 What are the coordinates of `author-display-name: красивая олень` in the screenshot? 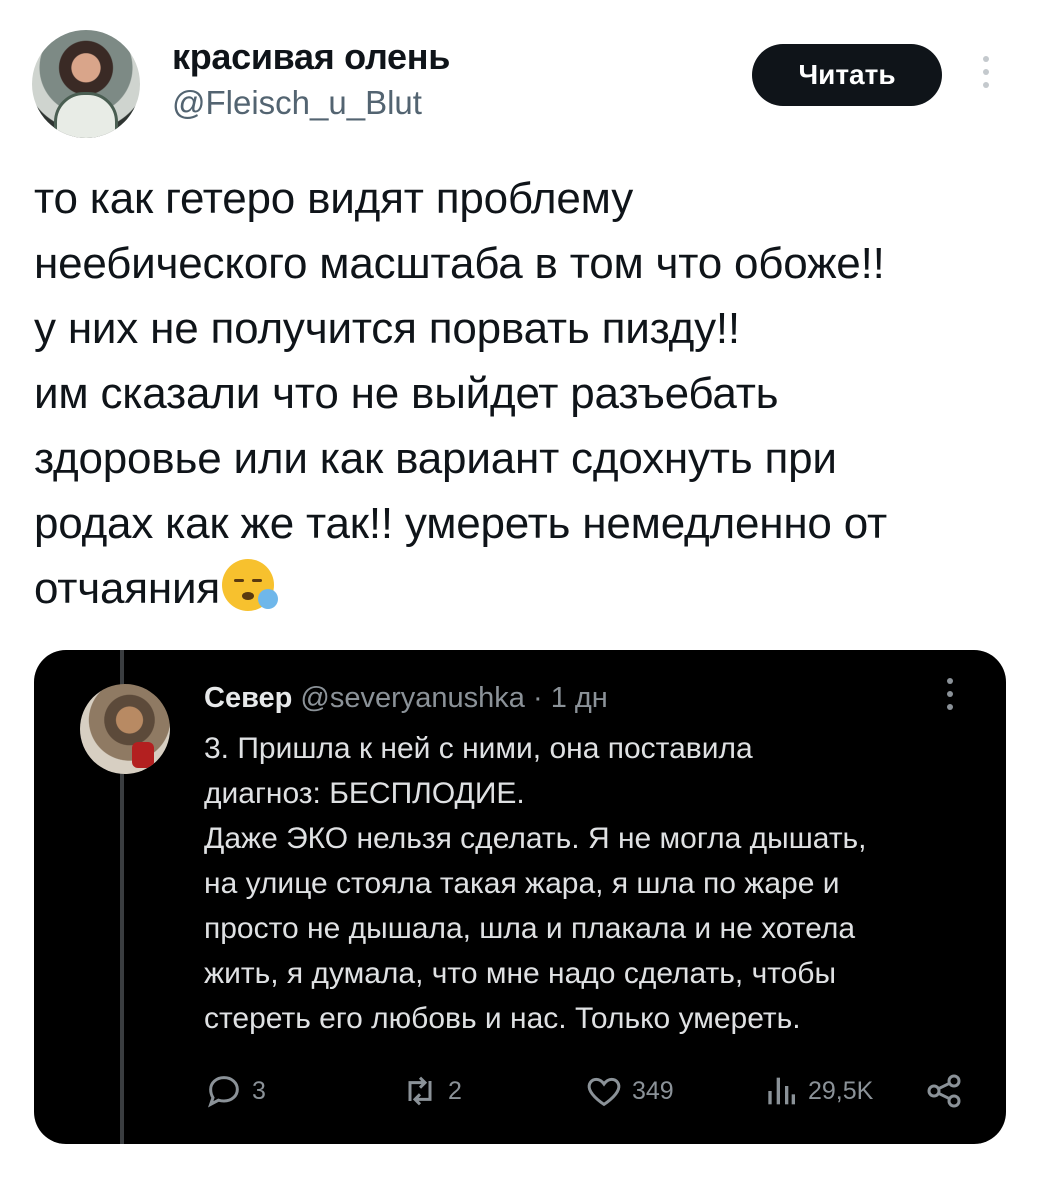 It's located at (311, 57).